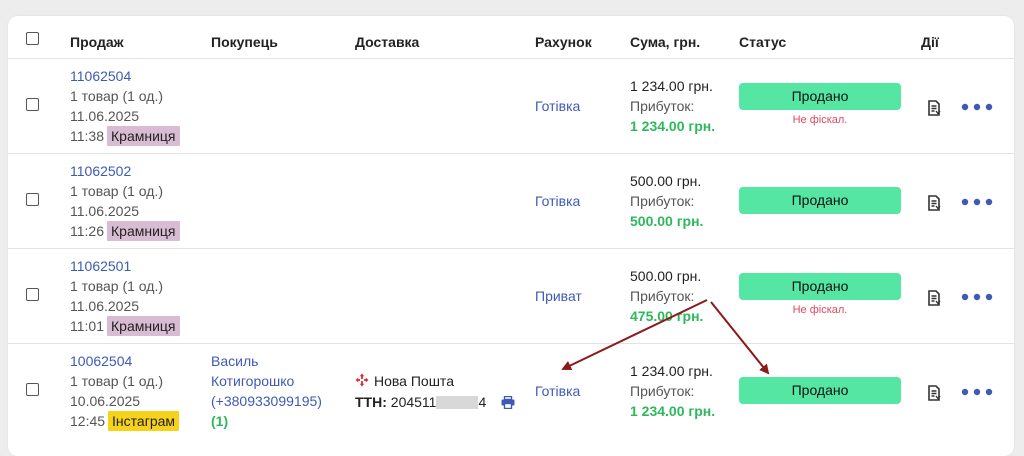 This screenshot has height=456, width=1024. What do you see at coordinates (667, 221) in the screenshot?
I see `profit-value: 500.00 грн.` at bounding box center [667, 221].